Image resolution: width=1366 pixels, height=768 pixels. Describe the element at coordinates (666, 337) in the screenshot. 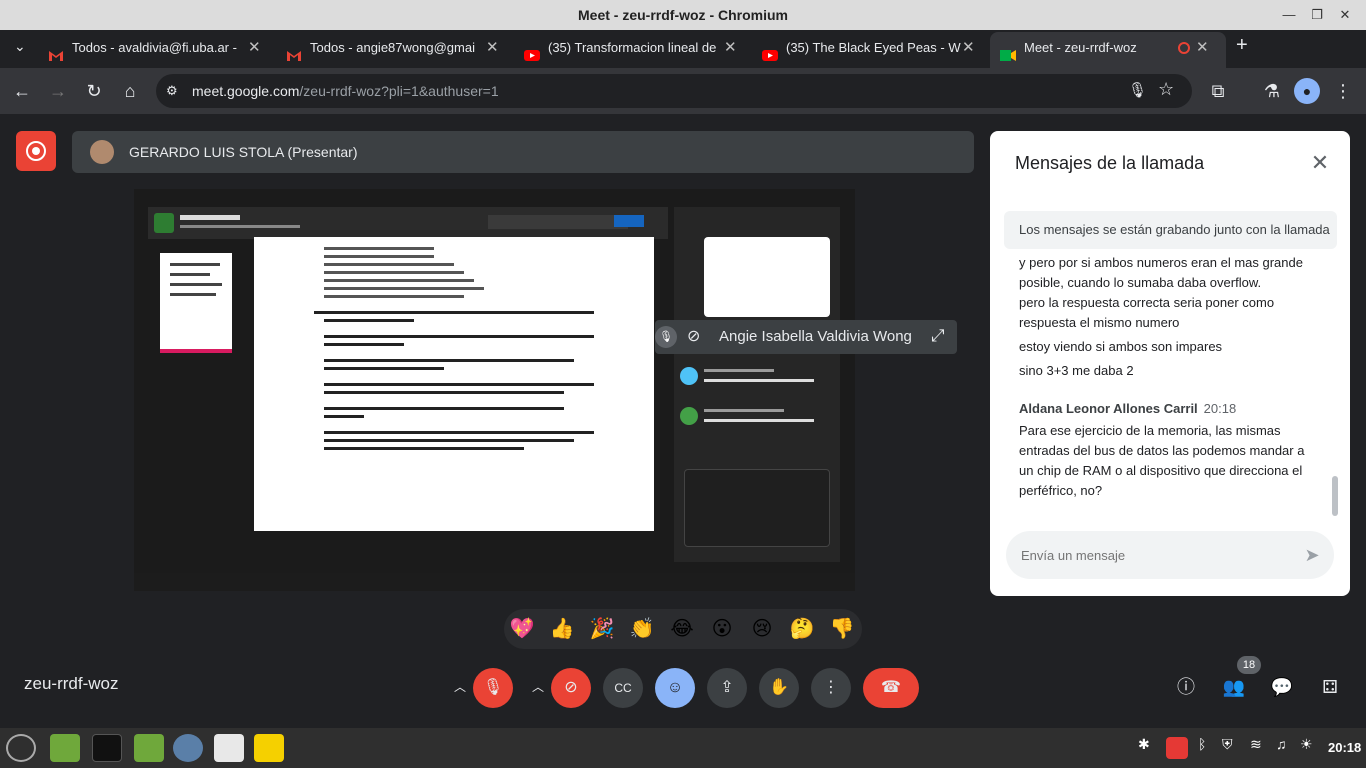

I see `muted-mic-icon: 🎙` at that location.